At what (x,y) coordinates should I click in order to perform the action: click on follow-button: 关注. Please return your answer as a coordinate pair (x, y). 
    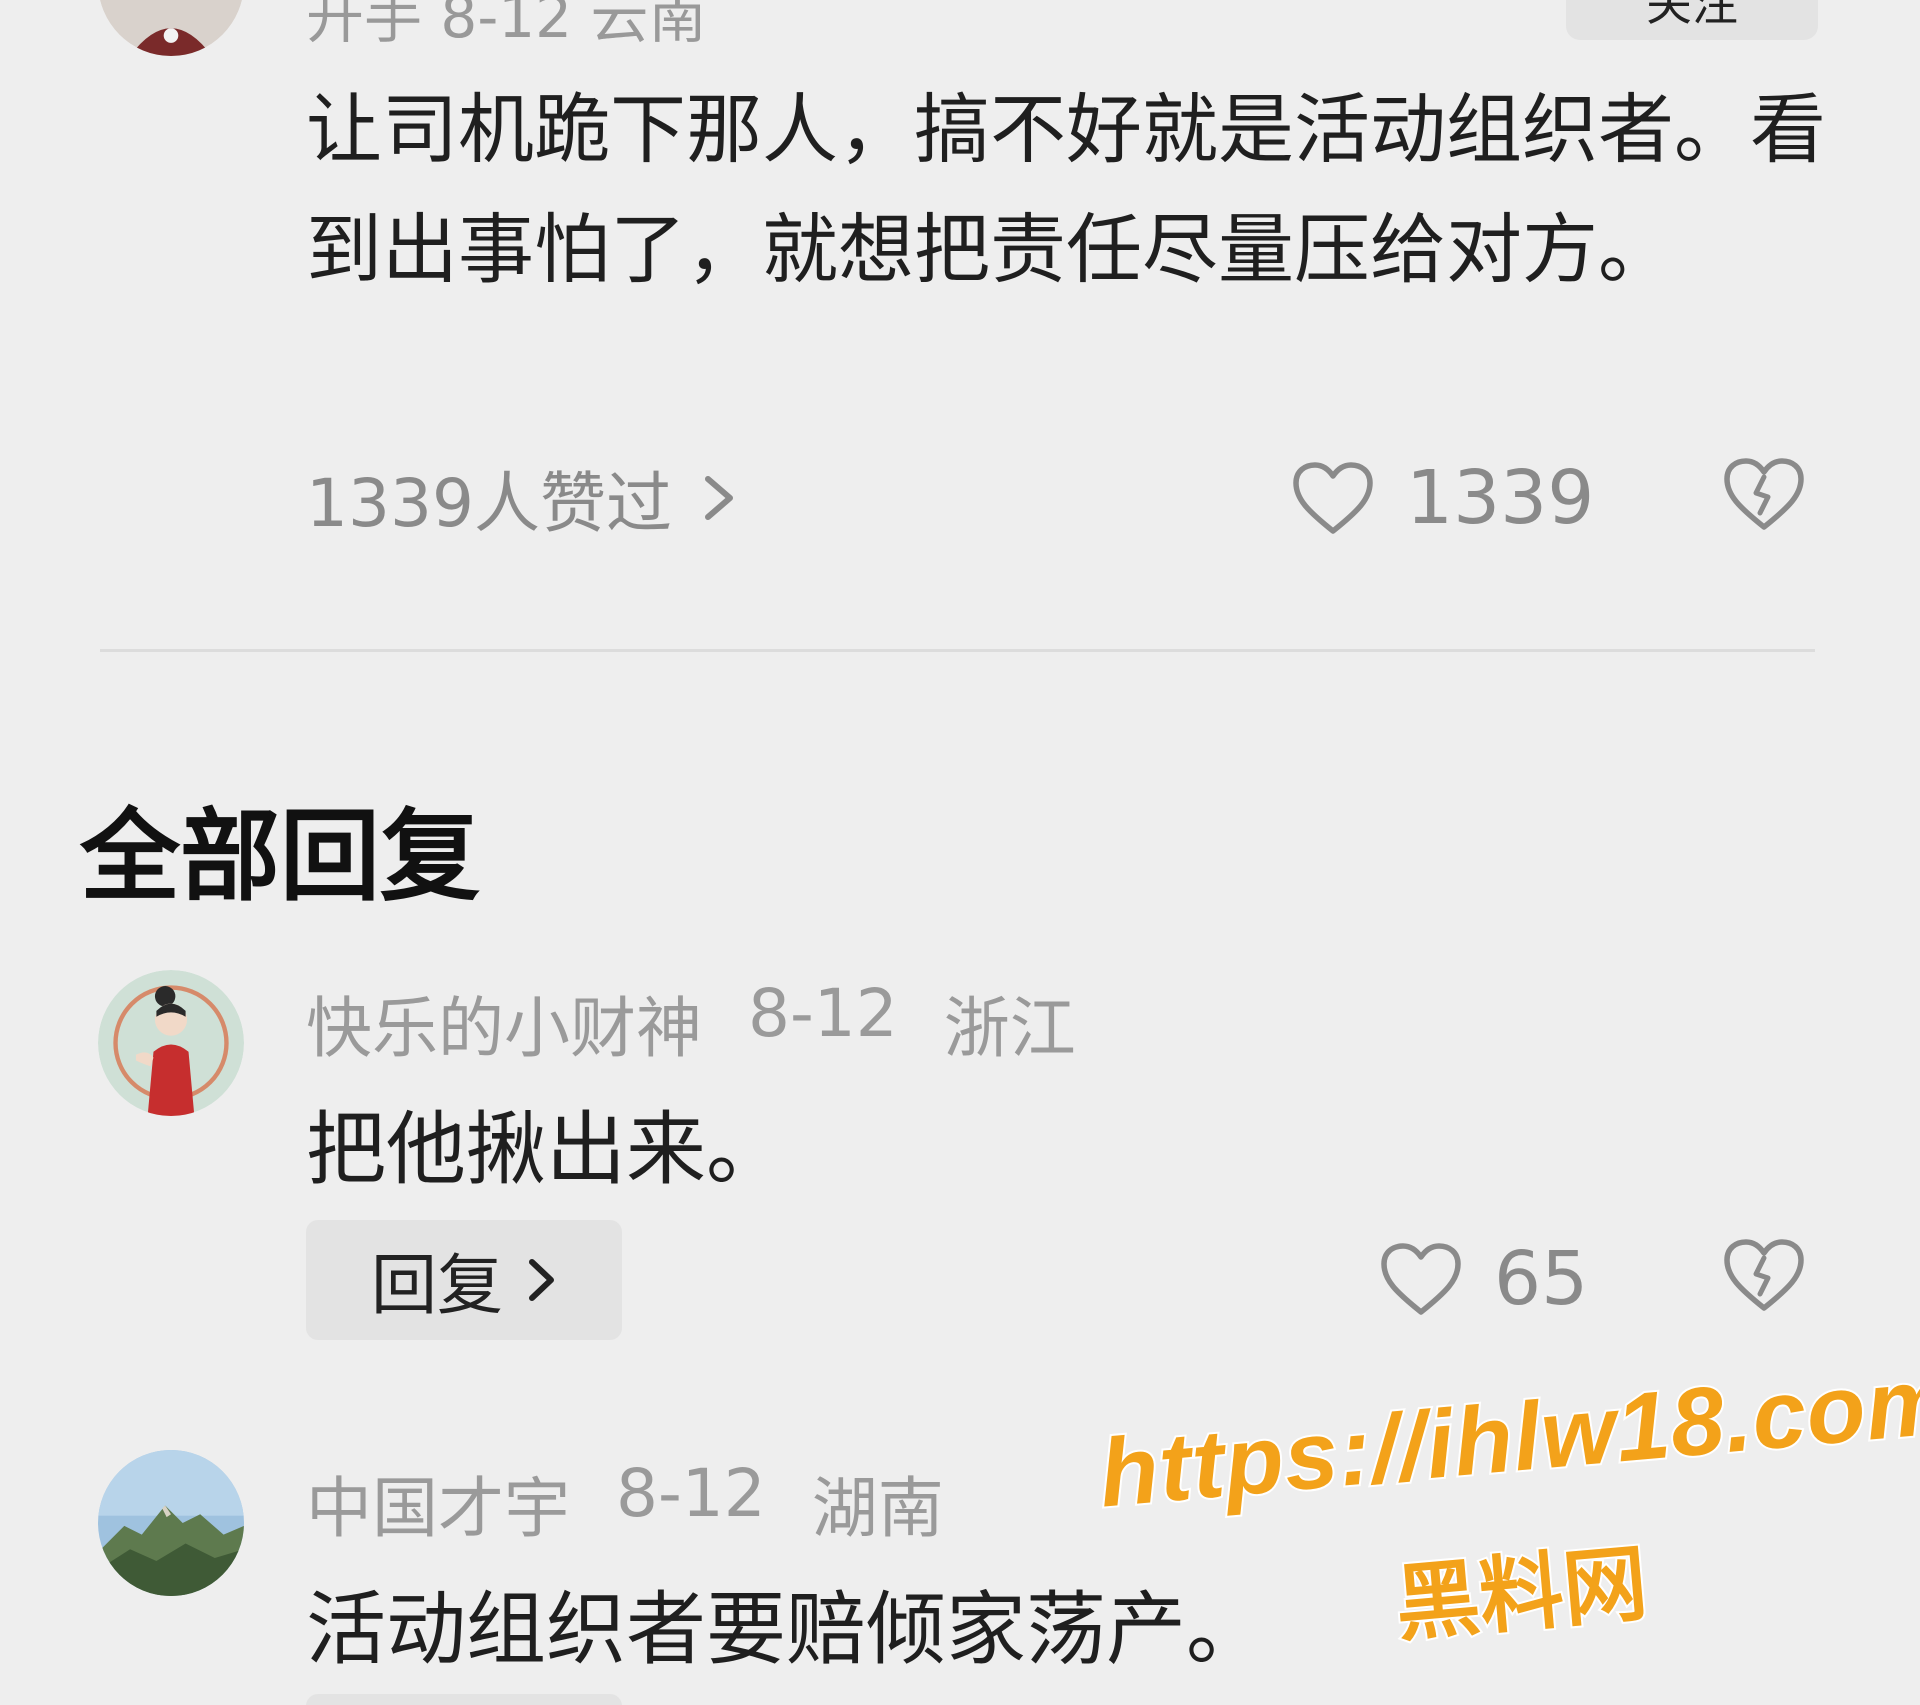
    Looking at the image, I should click on (1692, 20).